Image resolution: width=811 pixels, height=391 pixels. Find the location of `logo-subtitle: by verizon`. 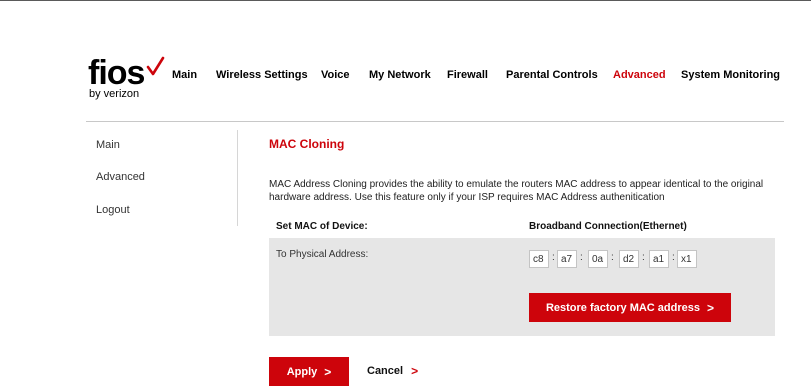

logo-subtitle: by verizon is located at coordinates (114, 94).